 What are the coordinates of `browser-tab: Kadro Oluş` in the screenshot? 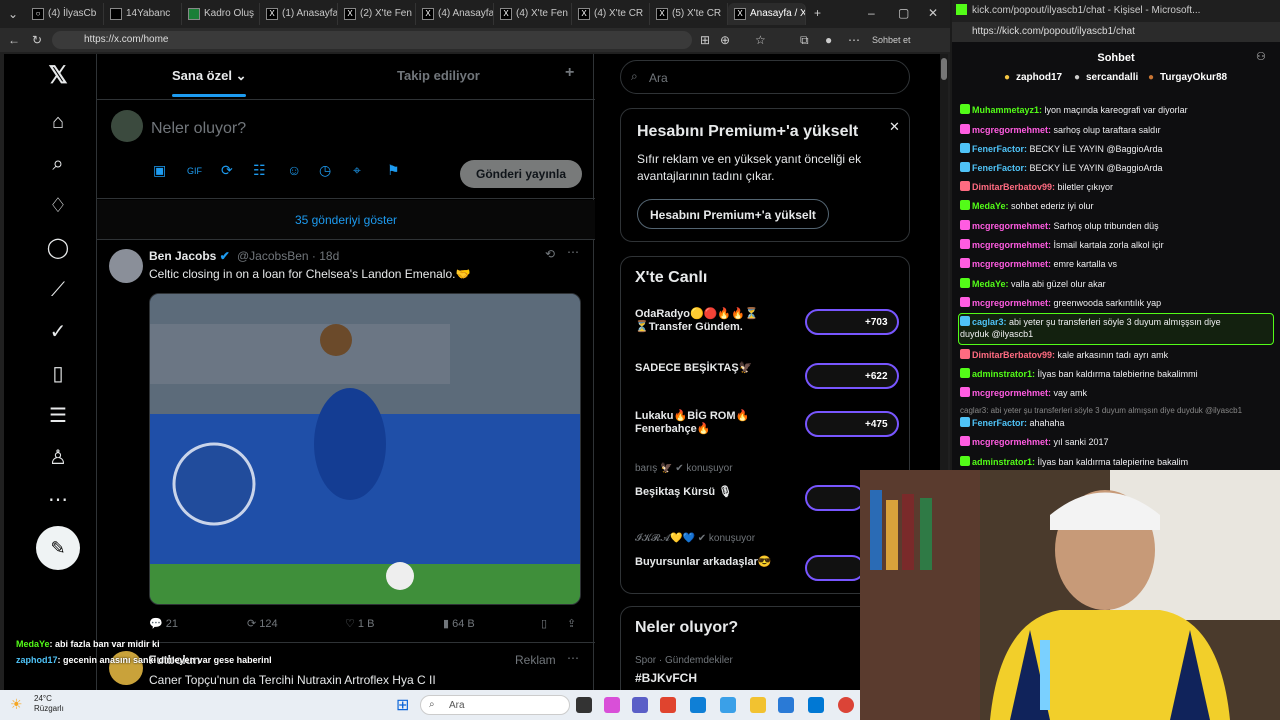 It's located at (221, 14).